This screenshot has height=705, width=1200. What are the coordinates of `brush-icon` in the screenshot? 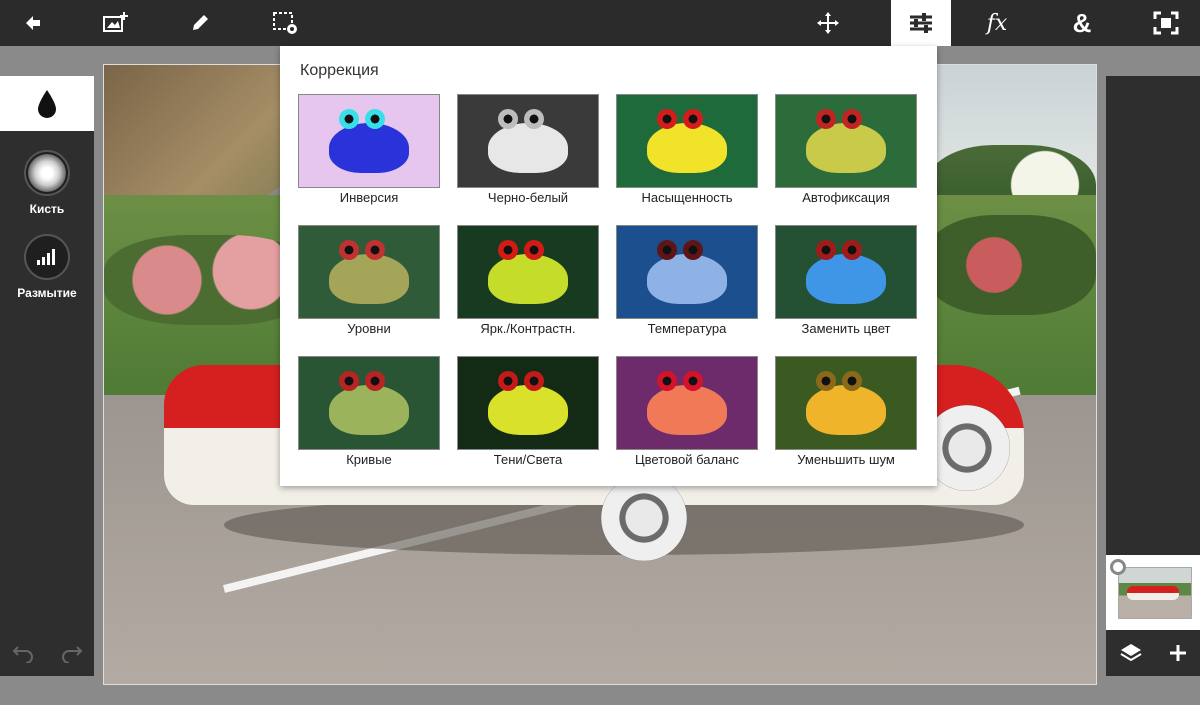 It's located at (47, 173).